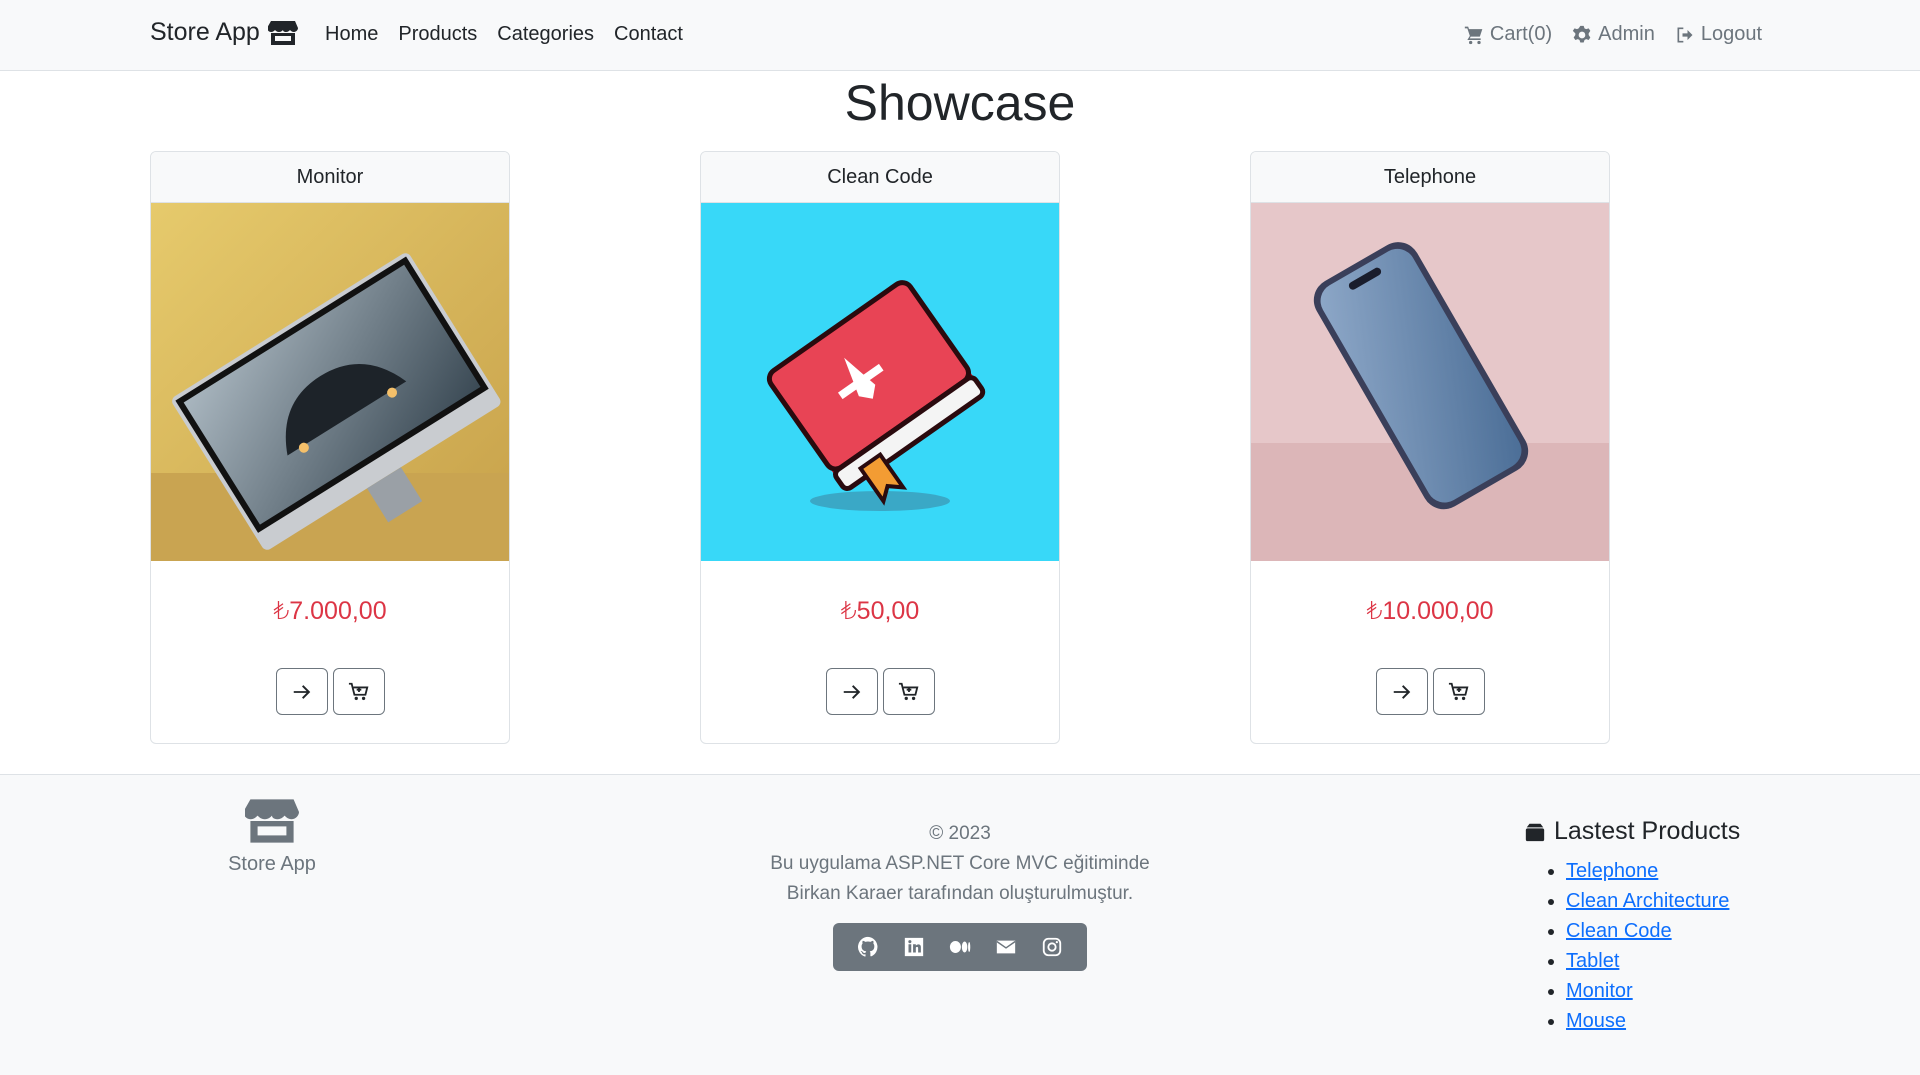  I want to click on user-nav: Cart(0) Admin Logout, so click(1613, 34).